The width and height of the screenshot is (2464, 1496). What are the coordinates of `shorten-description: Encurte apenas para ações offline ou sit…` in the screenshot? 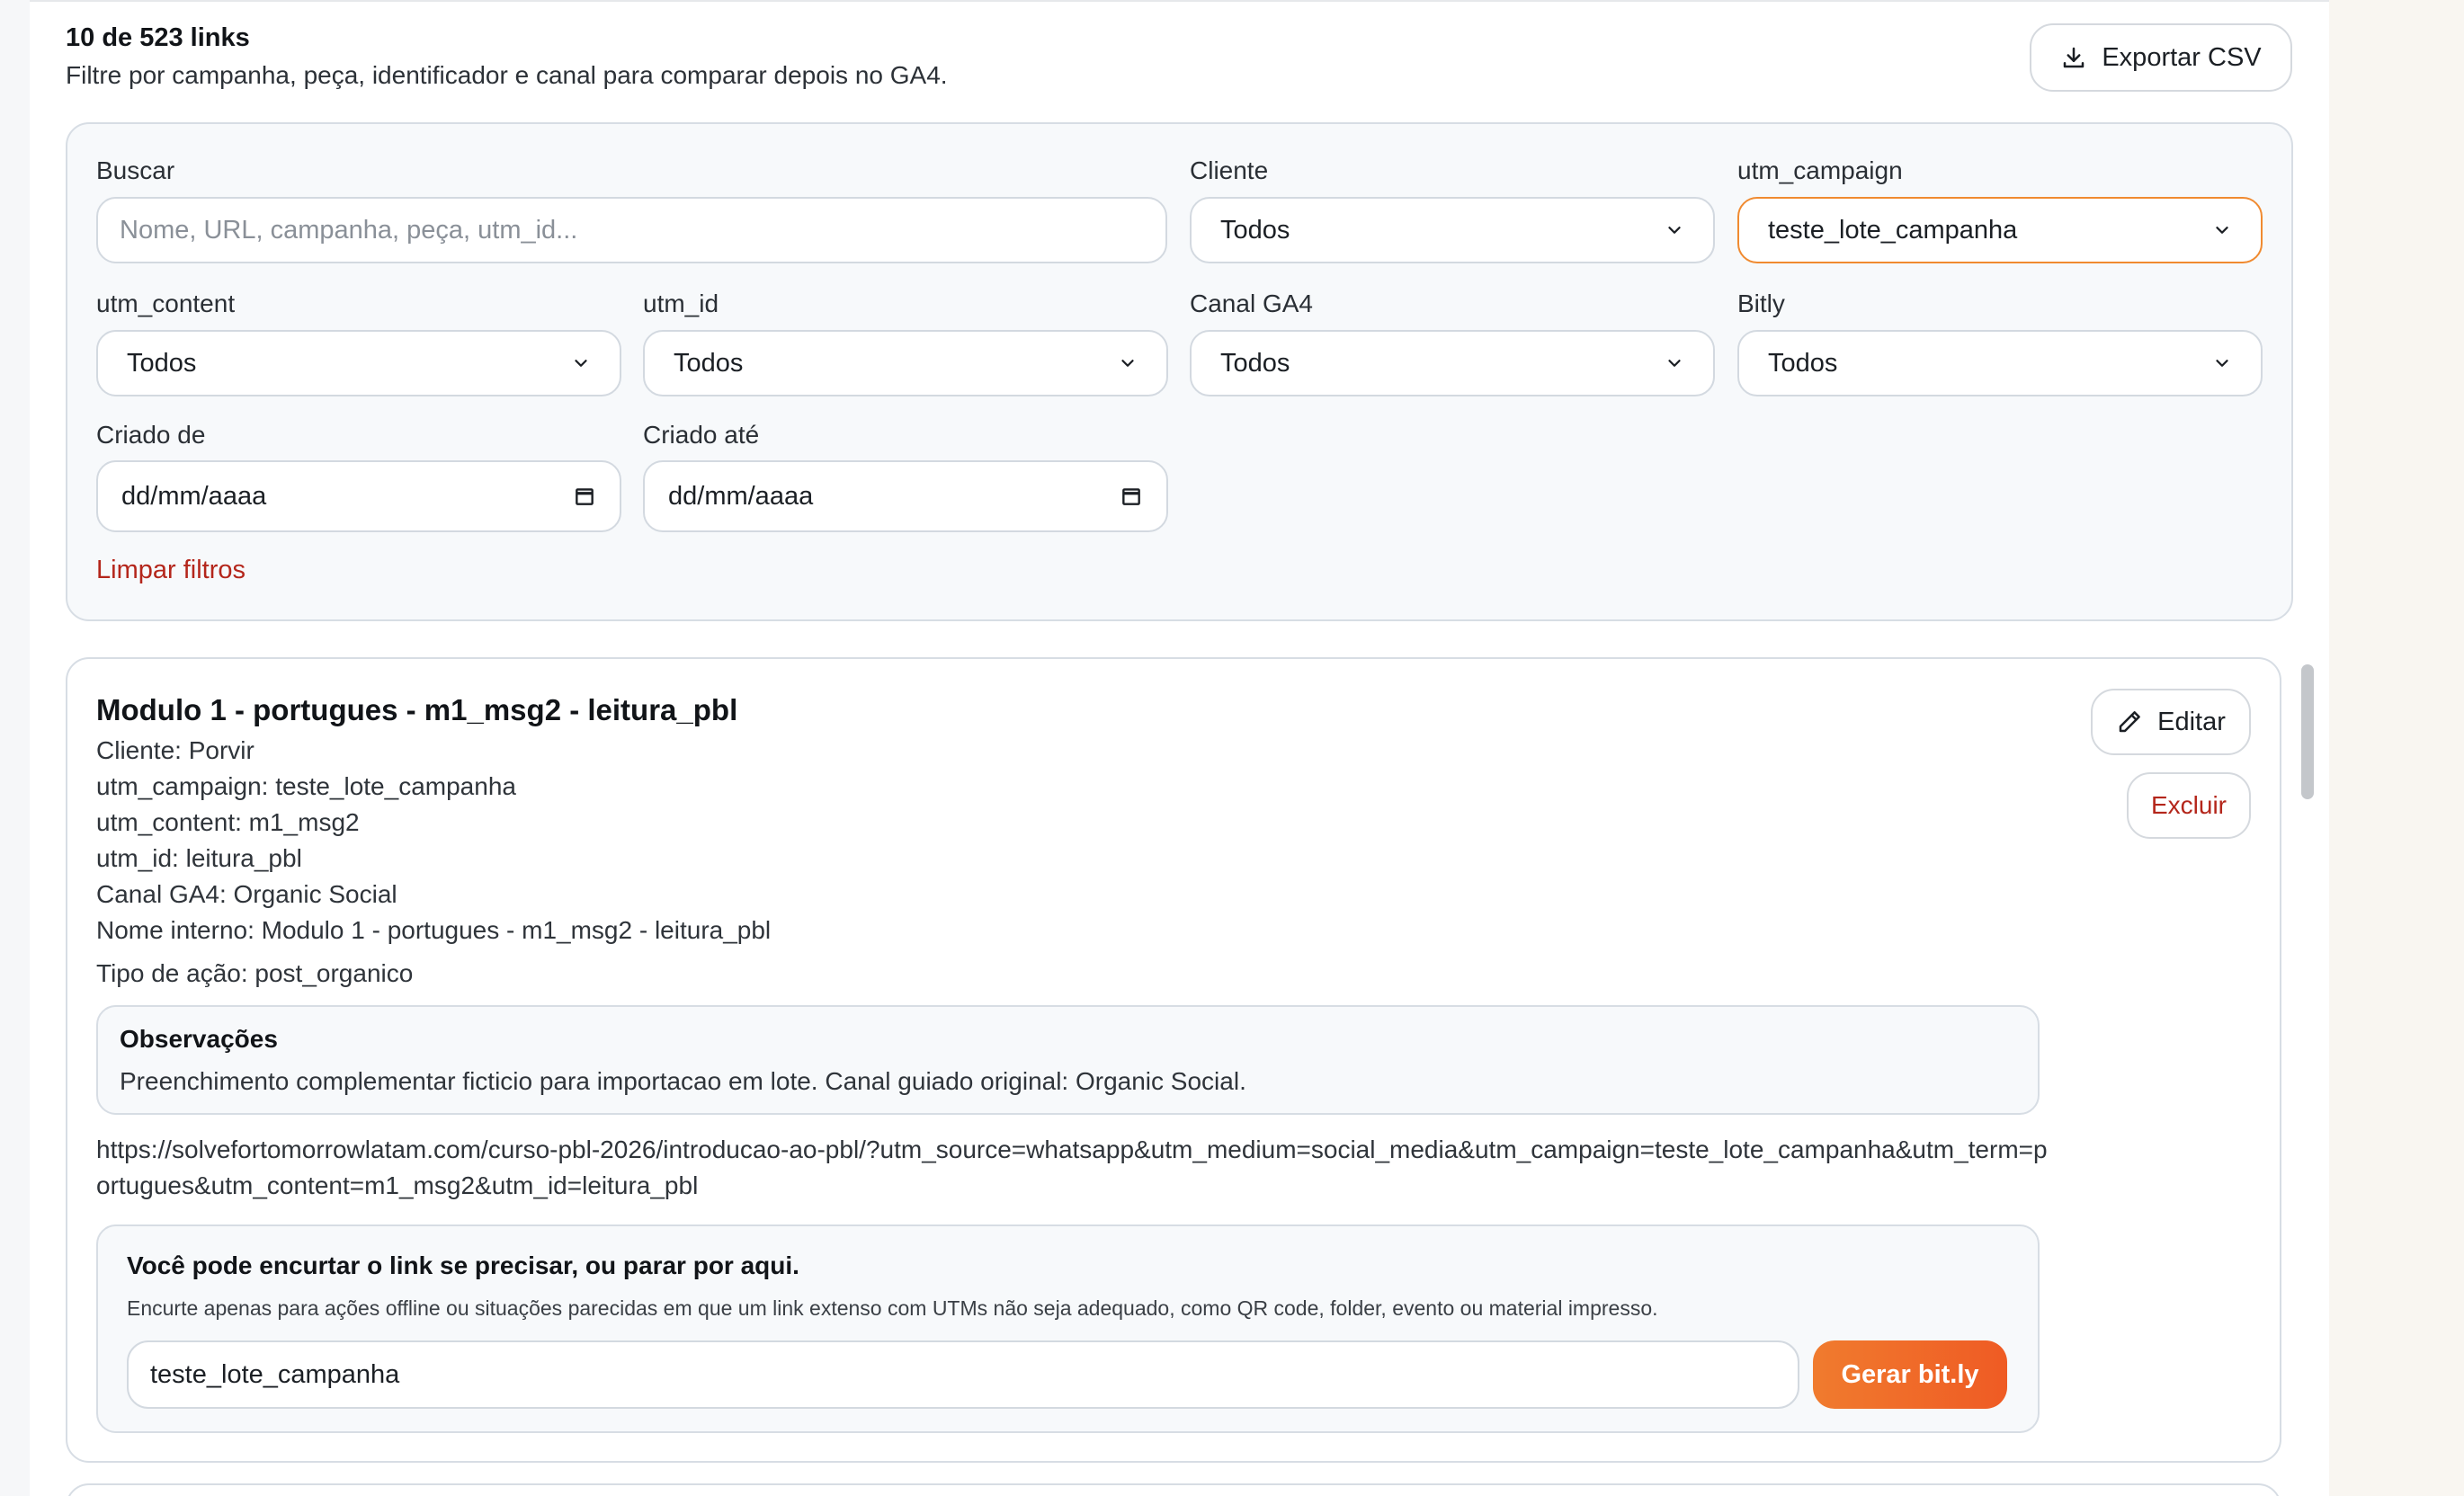 It's located at (892, 1308).